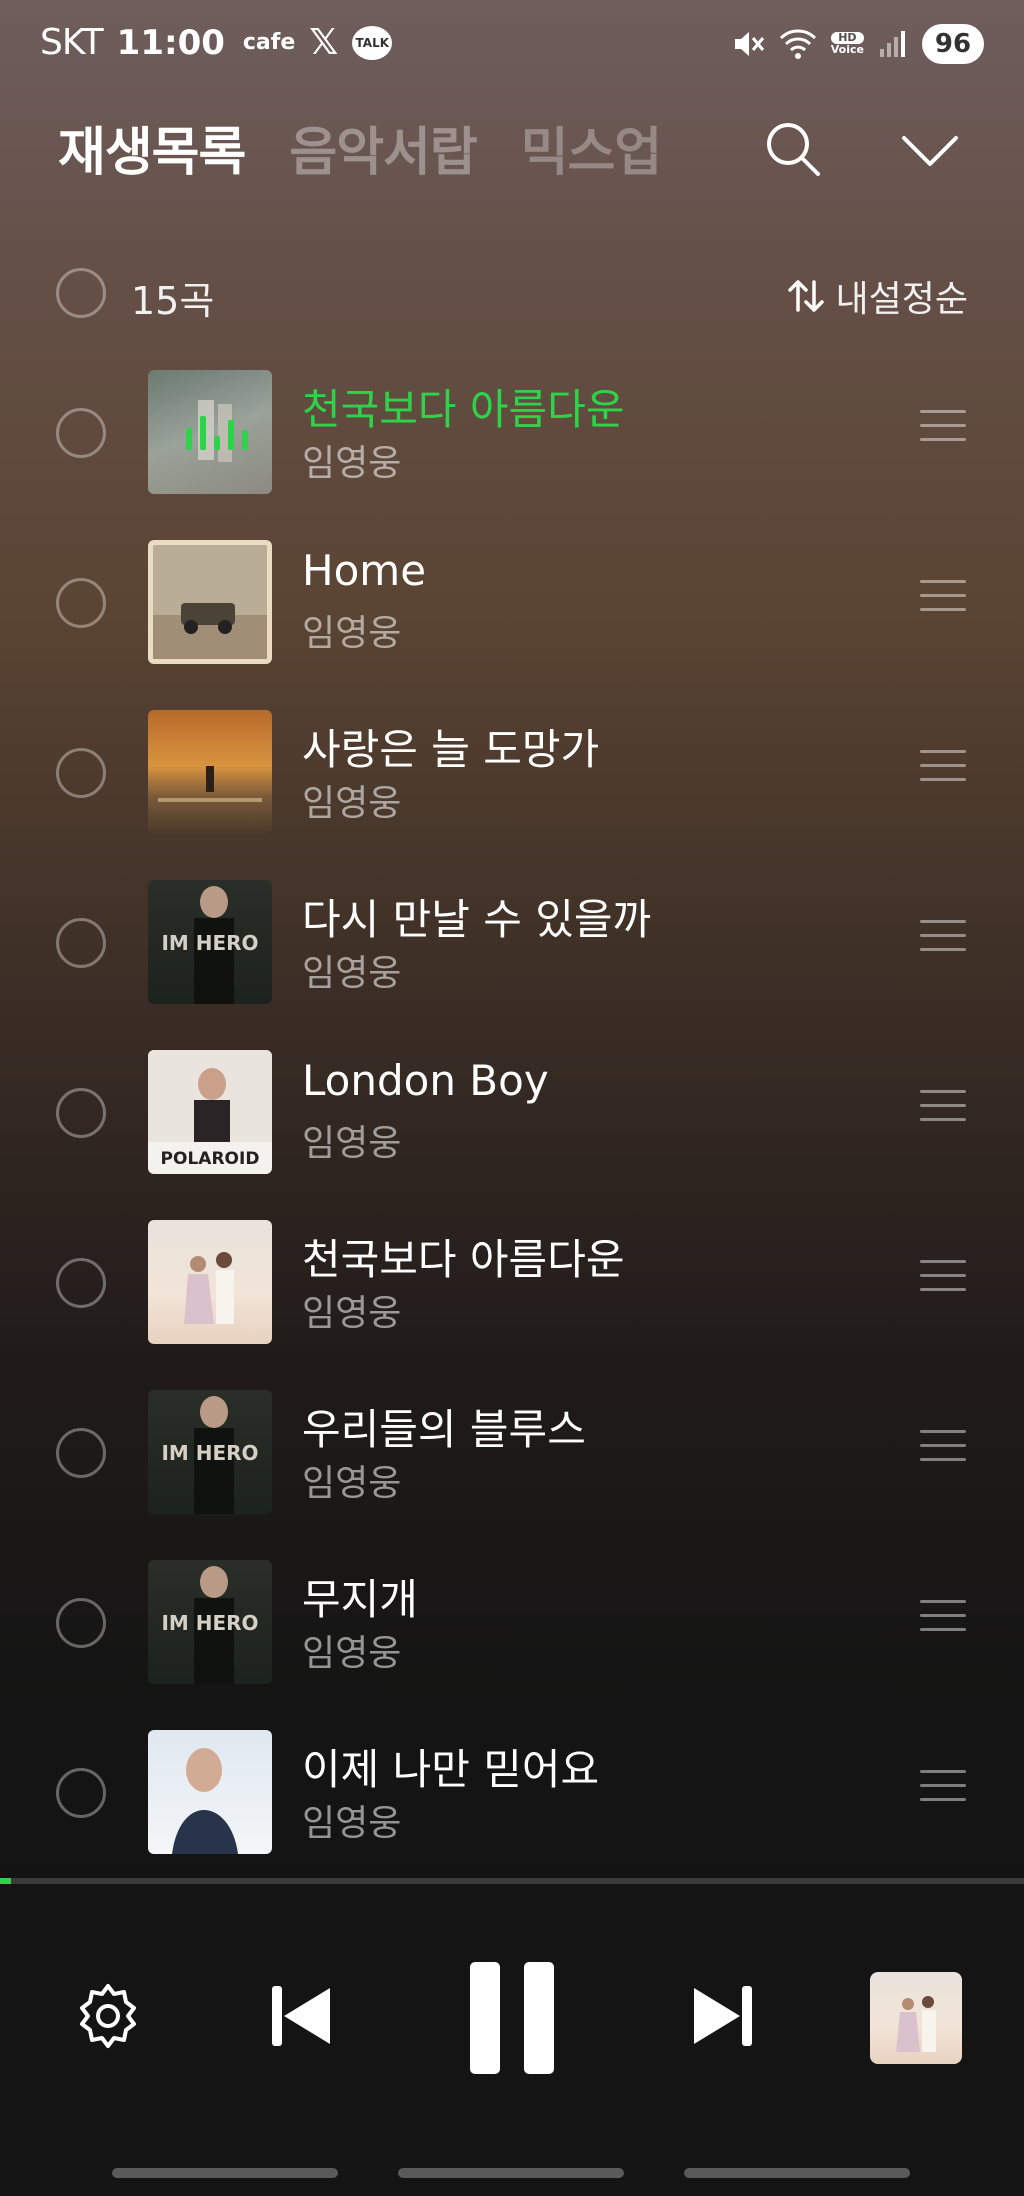 This screenshot has width=1024, height=2196. What do you see at coordinates (930, 150) in the screenshot?
I see `chevron-down-icon` at bounding box center [930, 150].